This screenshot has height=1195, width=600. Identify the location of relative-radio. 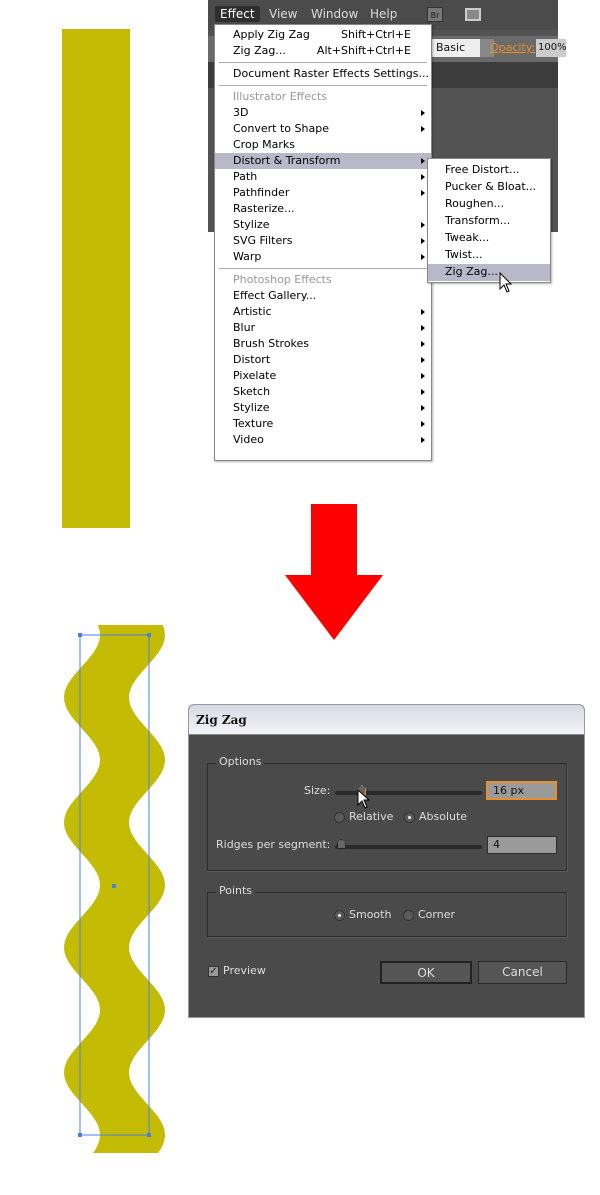
(339, 817).